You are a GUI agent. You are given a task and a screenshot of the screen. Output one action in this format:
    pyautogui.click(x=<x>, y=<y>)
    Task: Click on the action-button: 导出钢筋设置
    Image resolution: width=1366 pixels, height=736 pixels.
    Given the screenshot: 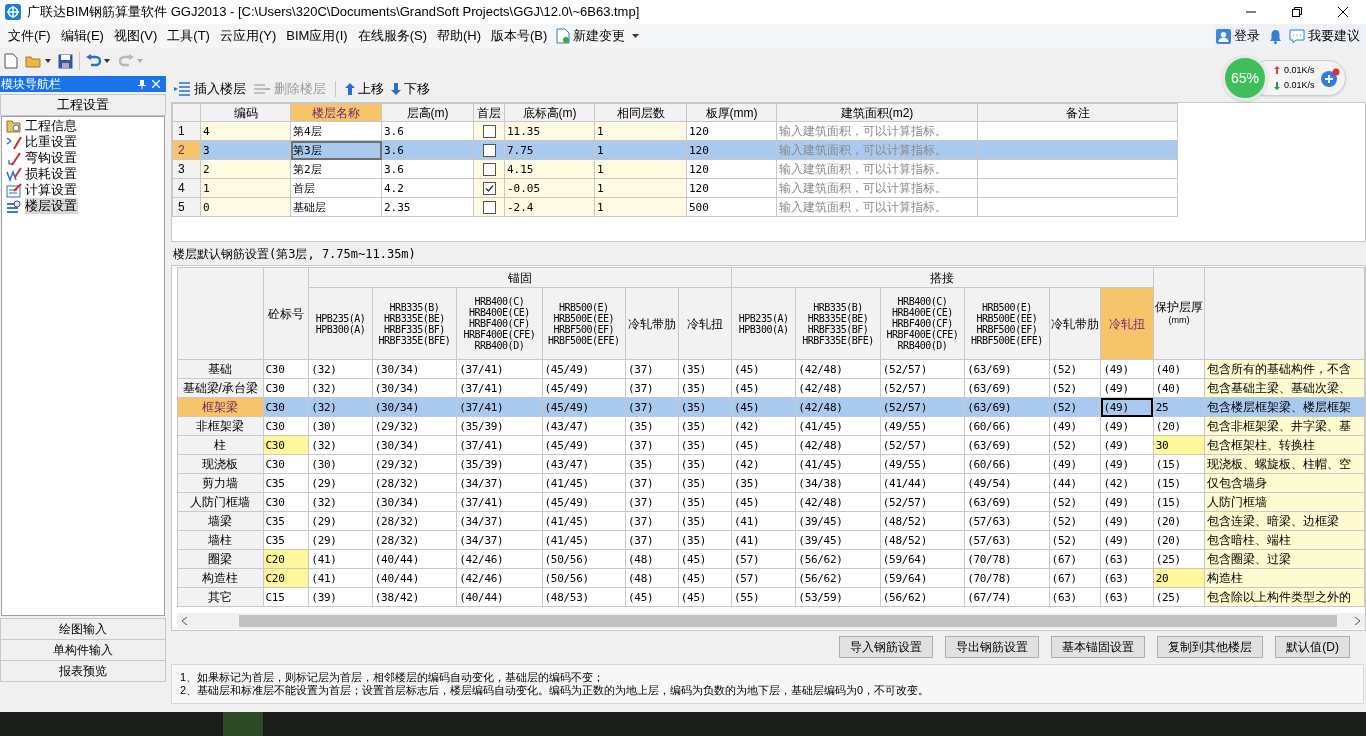 What is the action you would take?
    pyautogui.click(x=992, y=647)
    